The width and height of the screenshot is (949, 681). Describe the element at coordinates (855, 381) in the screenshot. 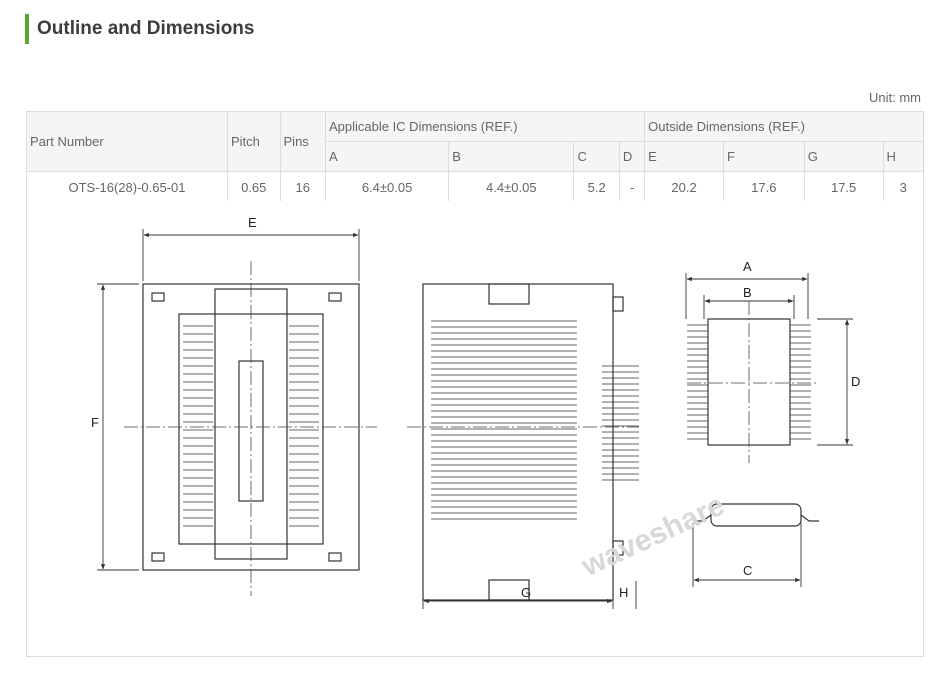

I see `label-d: D` at that location.